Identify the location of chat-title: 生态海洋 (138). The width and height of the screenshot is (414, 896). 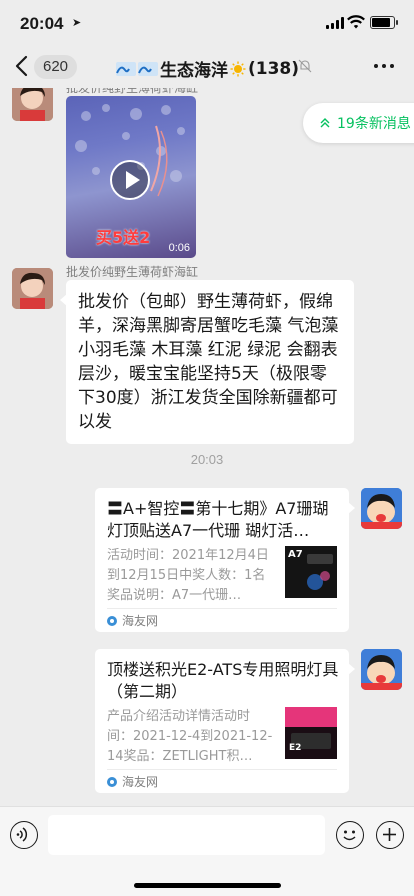
(216, 68).